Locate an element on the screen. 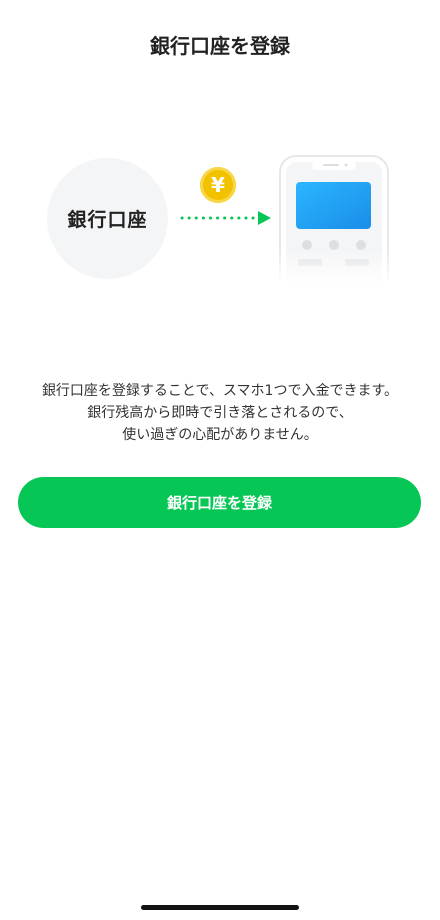 The width and height of the screenshot is (440, 920). description-line: 銀行残高から即時で引き落とされるので、 is located at coordinates (220, 413).